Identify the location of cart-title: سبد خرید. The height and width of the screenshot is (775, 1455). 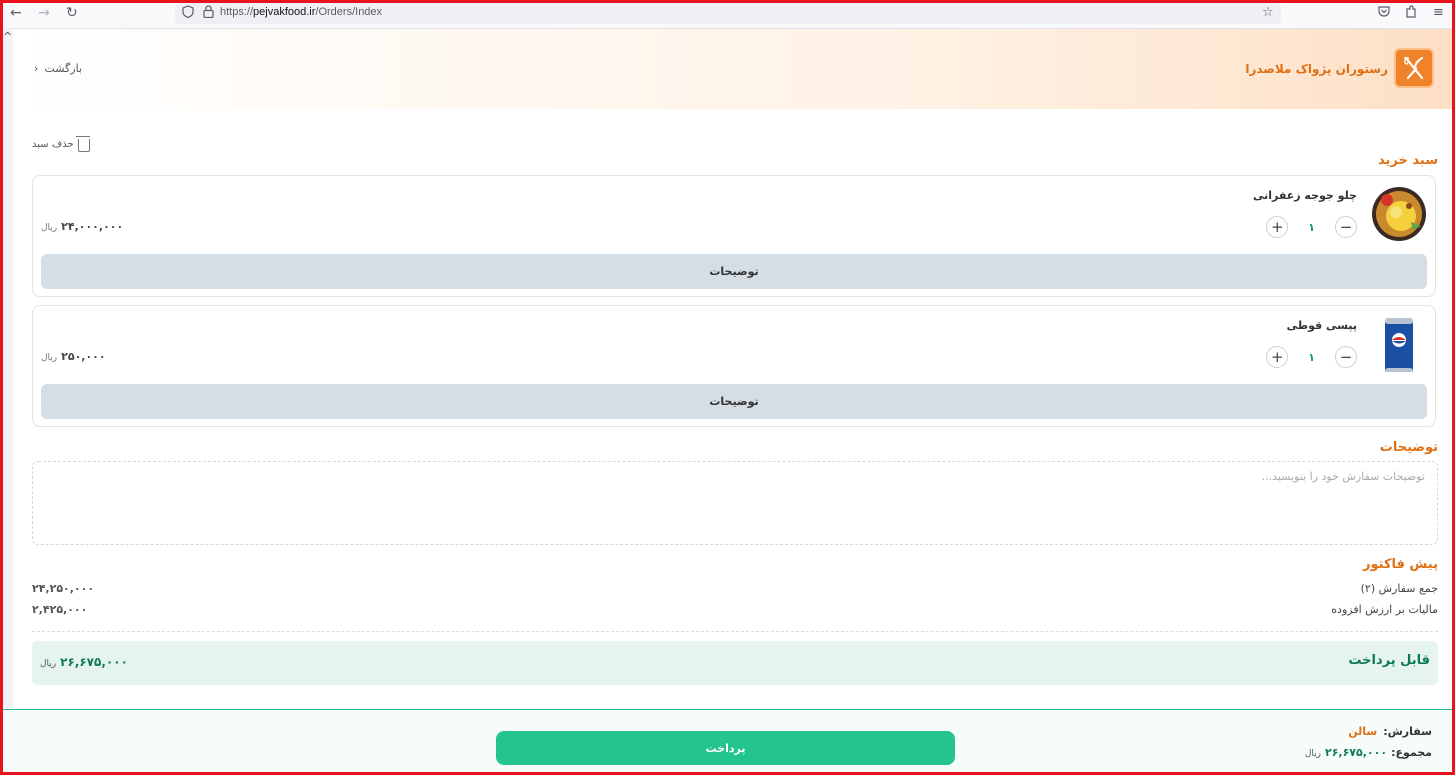
(1408, 160).